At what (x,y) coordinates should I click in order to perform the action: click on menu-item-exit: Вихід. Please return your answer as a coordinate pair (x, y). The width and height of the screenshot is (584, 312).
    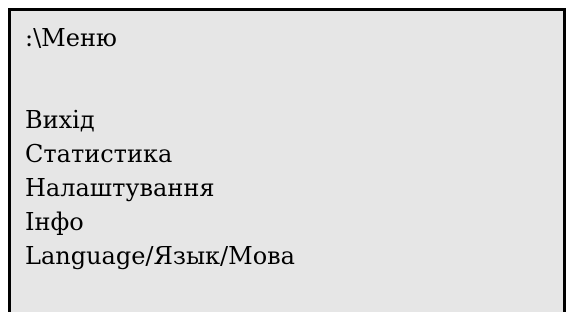
    Looking at the image, I should click on (294, 120).